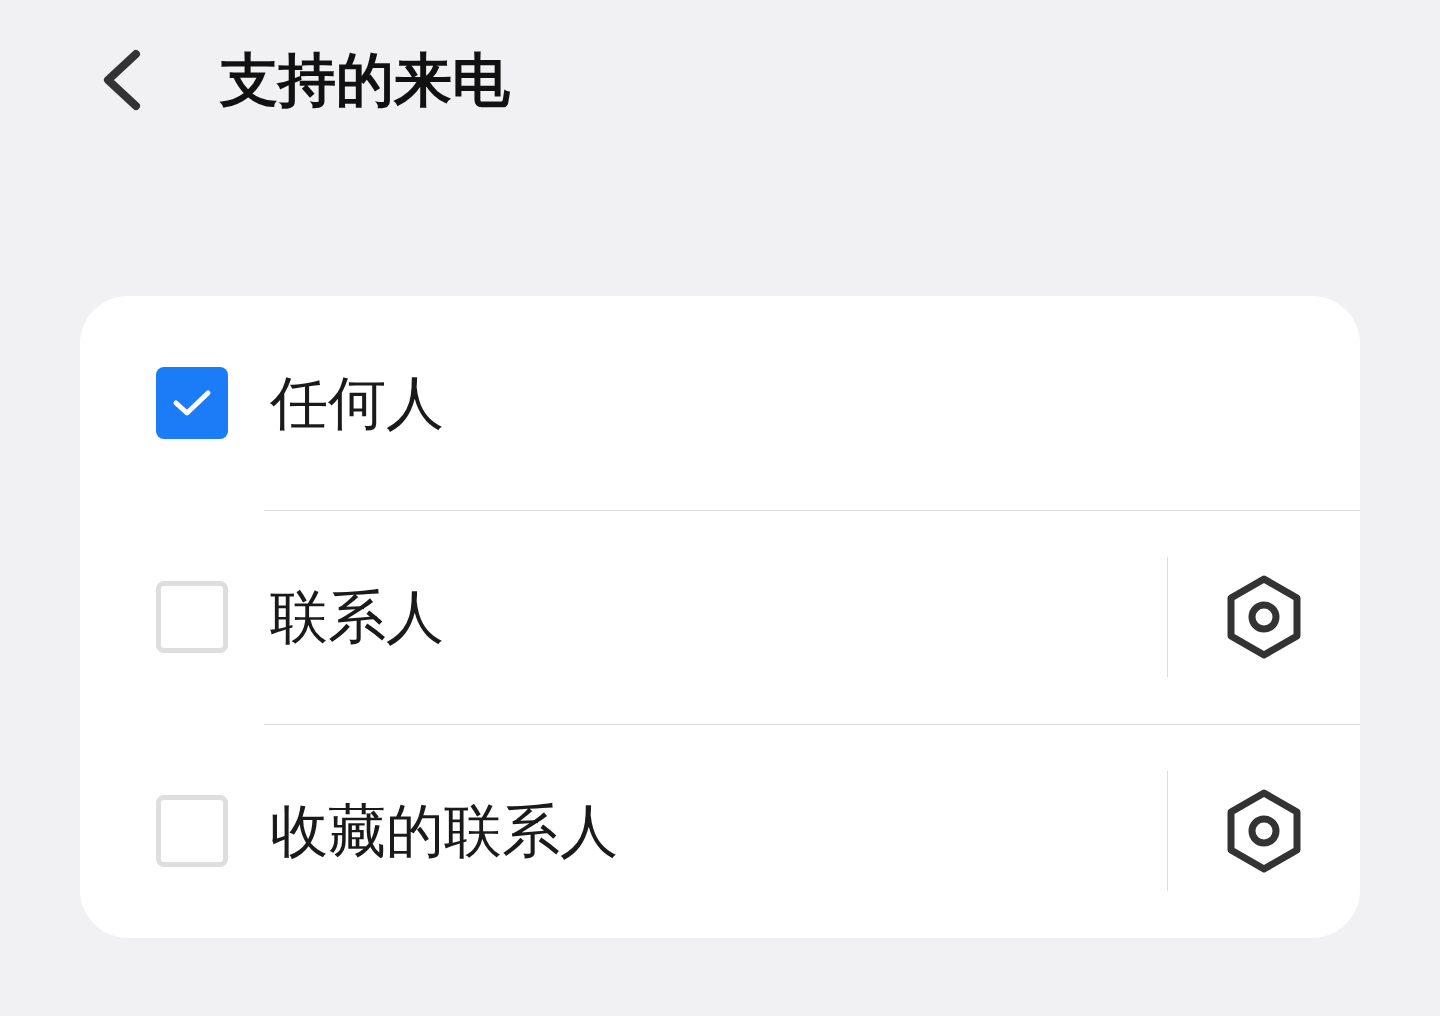 The width and height of the screenshot is (1440, 1016). What do you see at coordinates (357, 403) in the screenshot?
I see `option-label: 任何人` at bounding box center [357, 403].